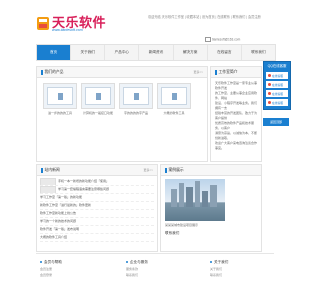 The image size is (320, 300). I want to click on footer-heading: 会员与帮助, so click(67, 262).